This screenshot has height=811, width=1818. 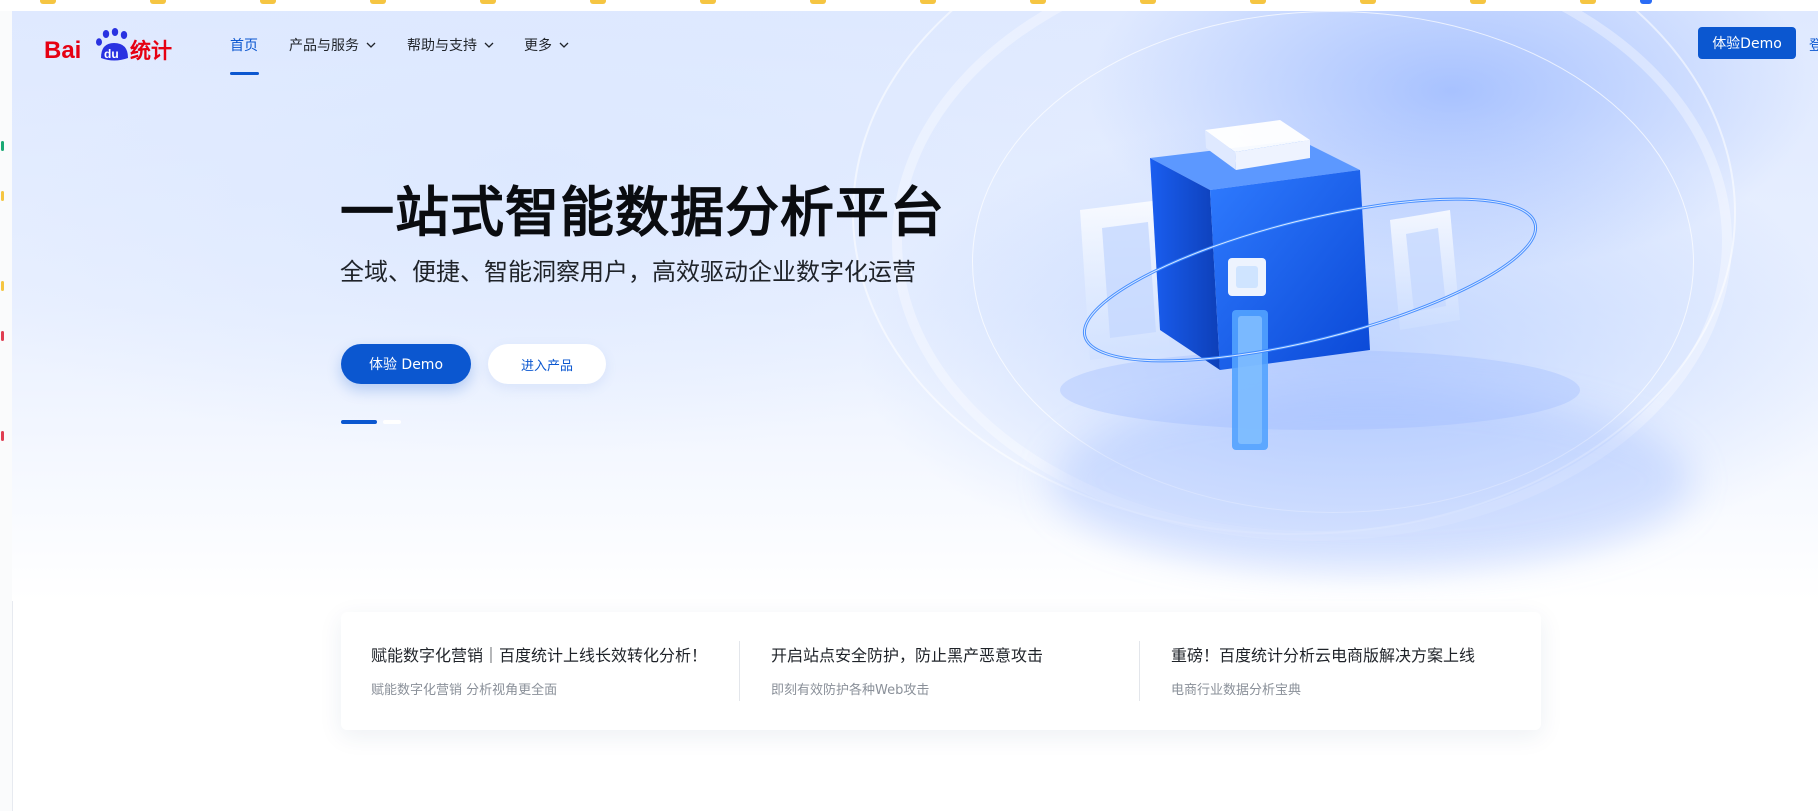 What do you see at coordinates (1321, 671) in the screenshot?
I see `news-item: 重磅！百度统计分析云电商版解决方案上线 电商行业数据分析宝典` at bounding box center [1321, 671].